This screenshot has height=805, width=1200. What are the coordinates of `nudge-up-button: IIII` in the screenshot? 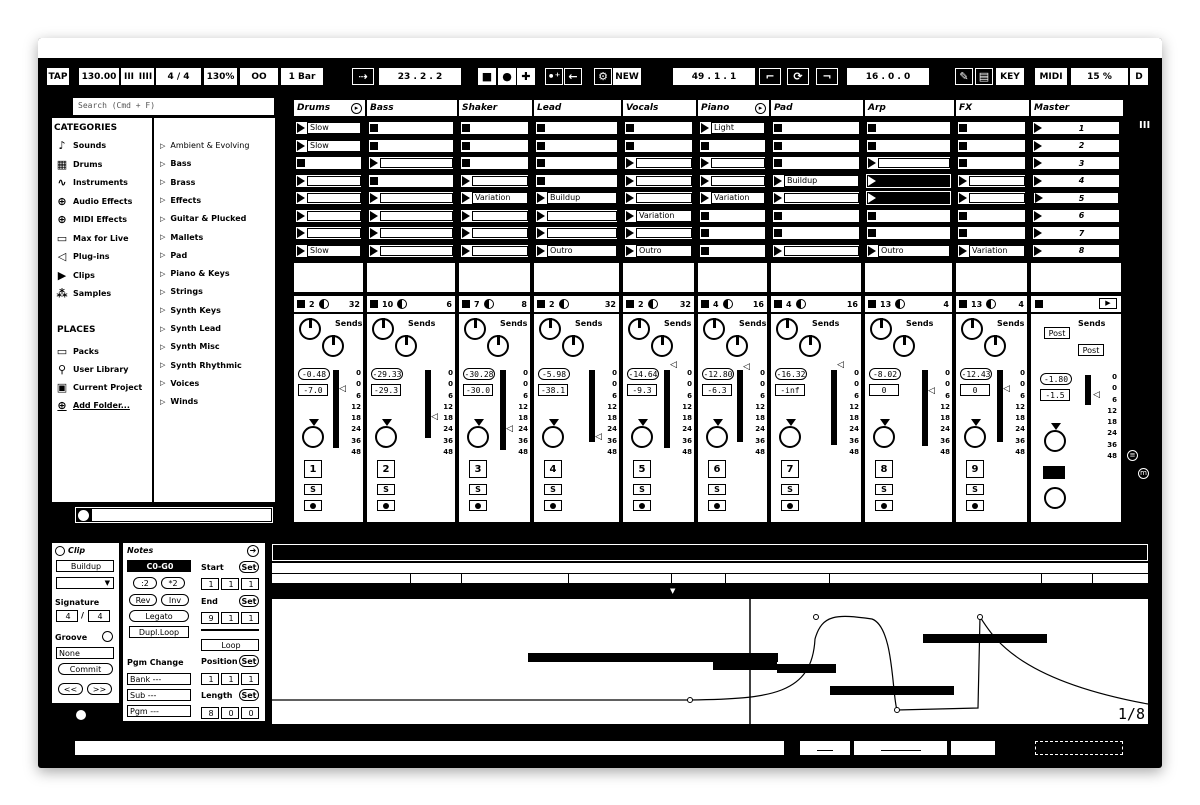 It's located at (145, 76).